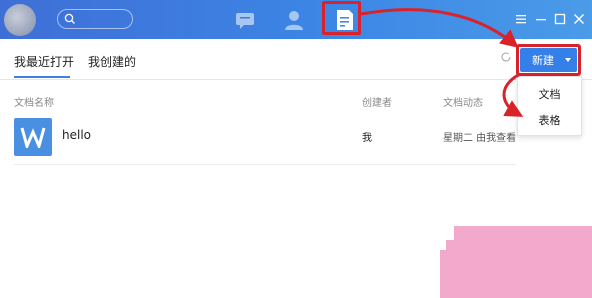  What do you see at coordinates (265, 164) in the screenshot?
I see `row-divider` at bounding box center [265, 164].